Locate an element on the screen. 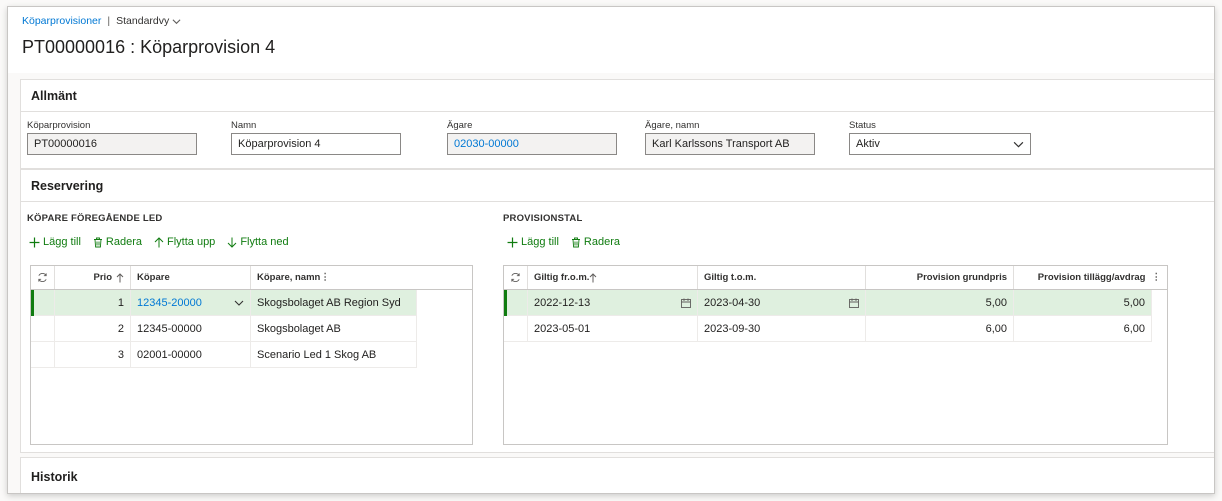  kopare-cell: 12345-20000 is located at coordinates (191, 303).